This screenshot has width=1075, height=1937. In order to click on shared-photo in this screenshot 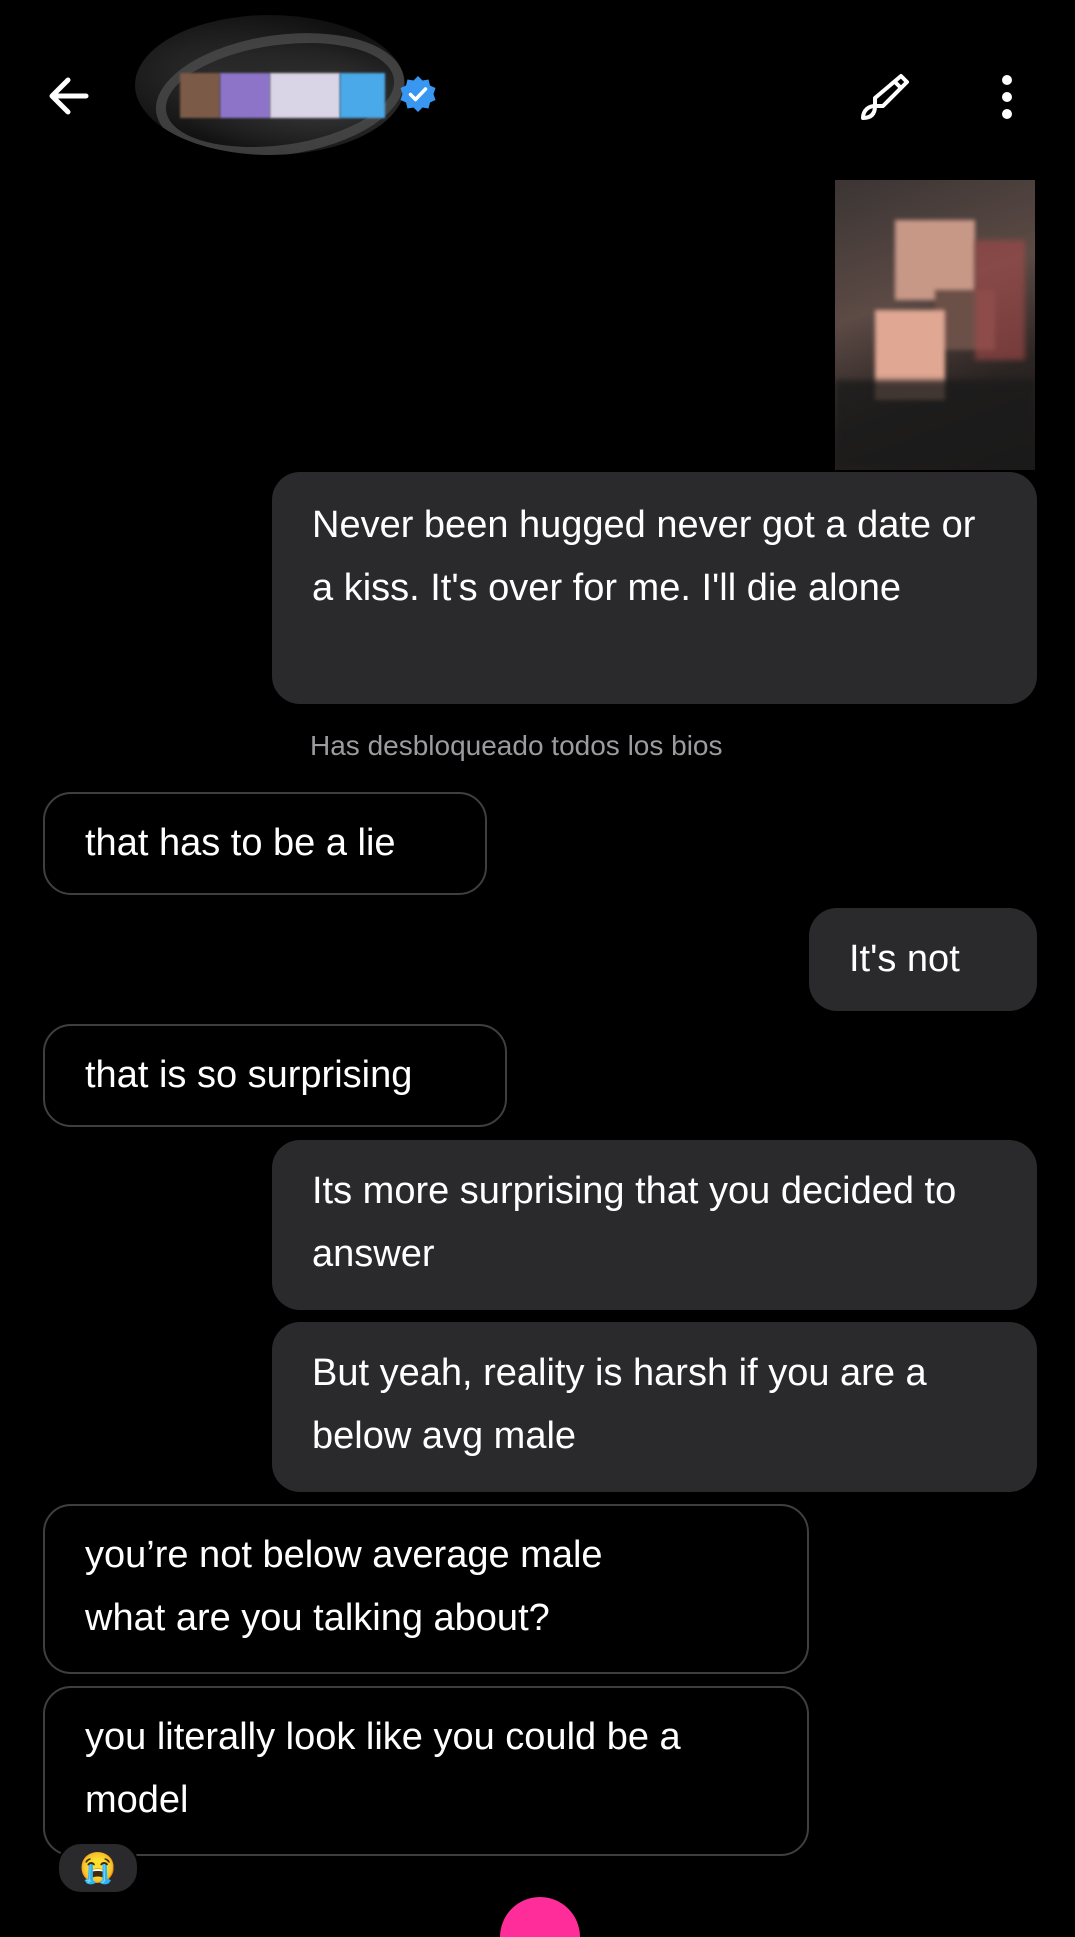, I will do `click(935, 325)`.